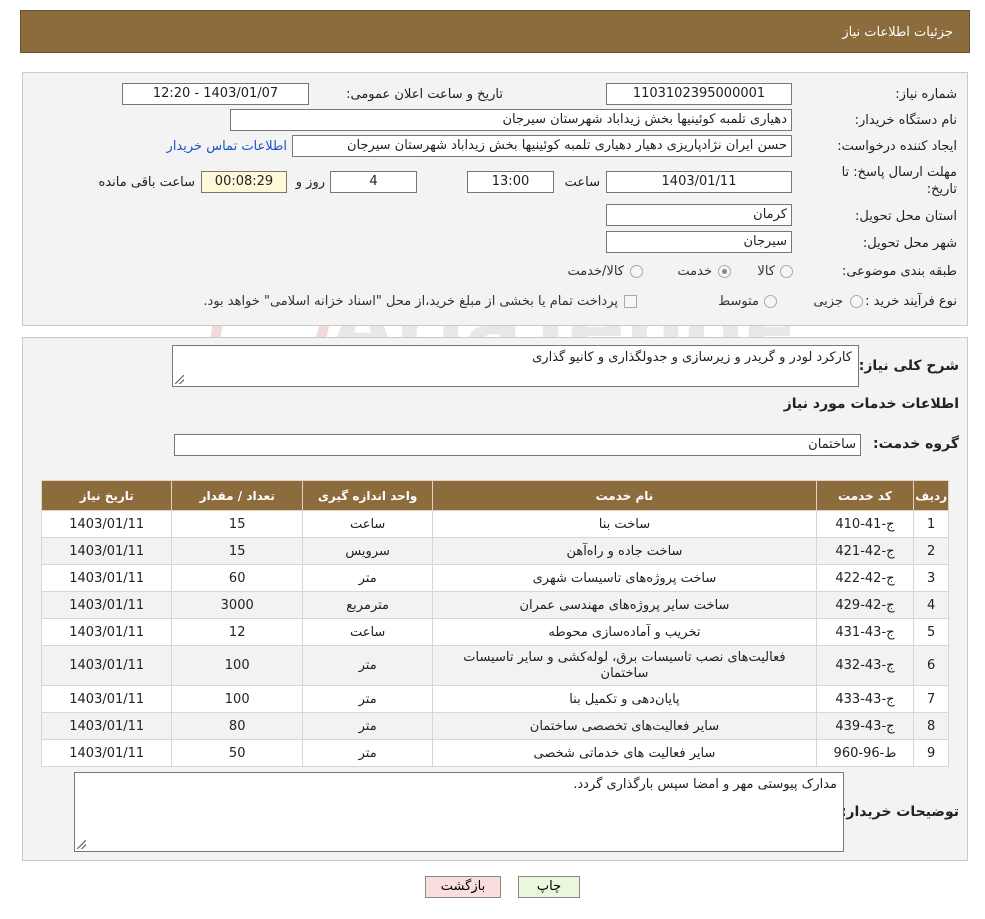 The width and height of the screenshot is (985, 919). Describe the element at coordinates (865, 726) in the screenshot. I see `cell-code: ج-43-439` at that location.